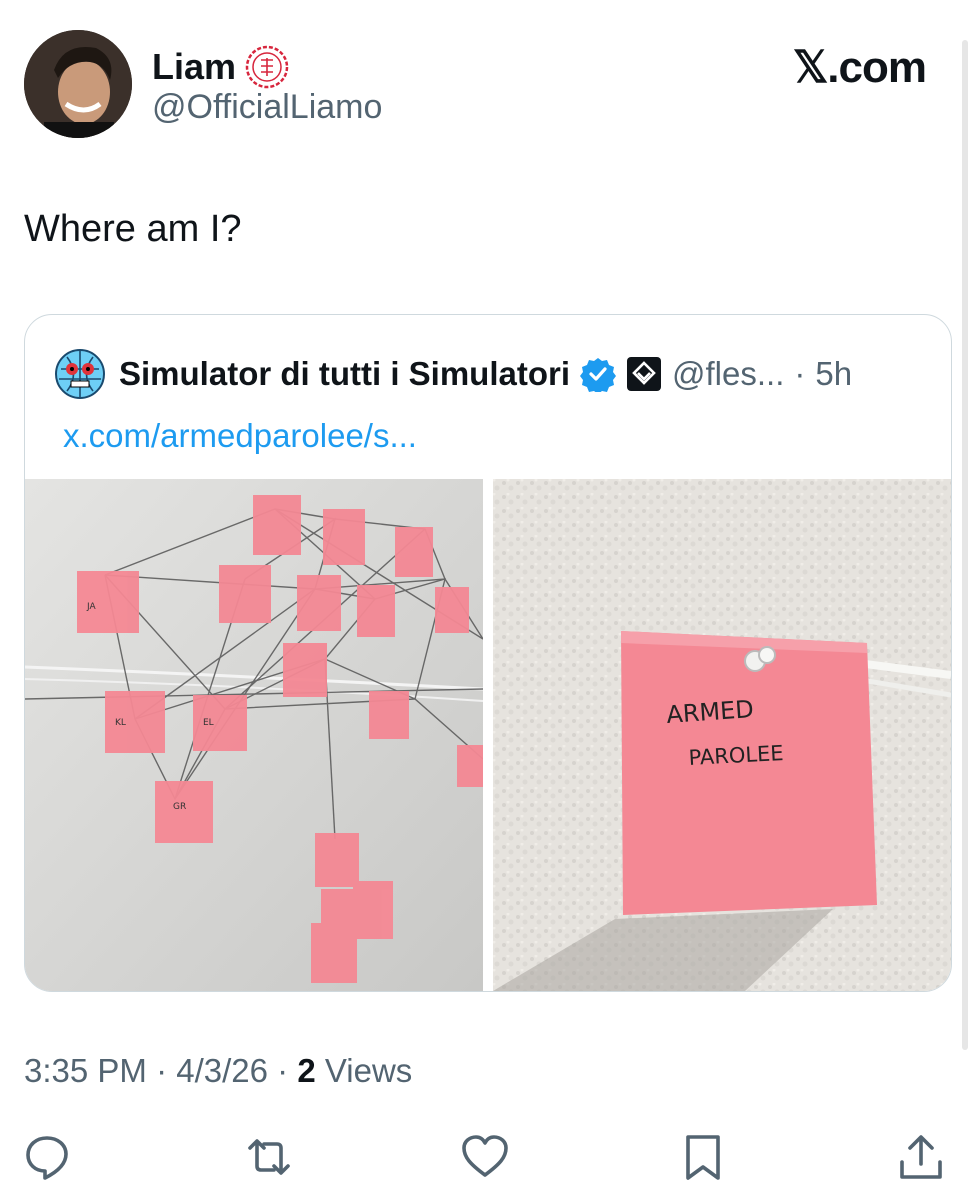  Describe the element at coordinates (306, 1070) in the screenshot. I see `views-count: 2` at that location.